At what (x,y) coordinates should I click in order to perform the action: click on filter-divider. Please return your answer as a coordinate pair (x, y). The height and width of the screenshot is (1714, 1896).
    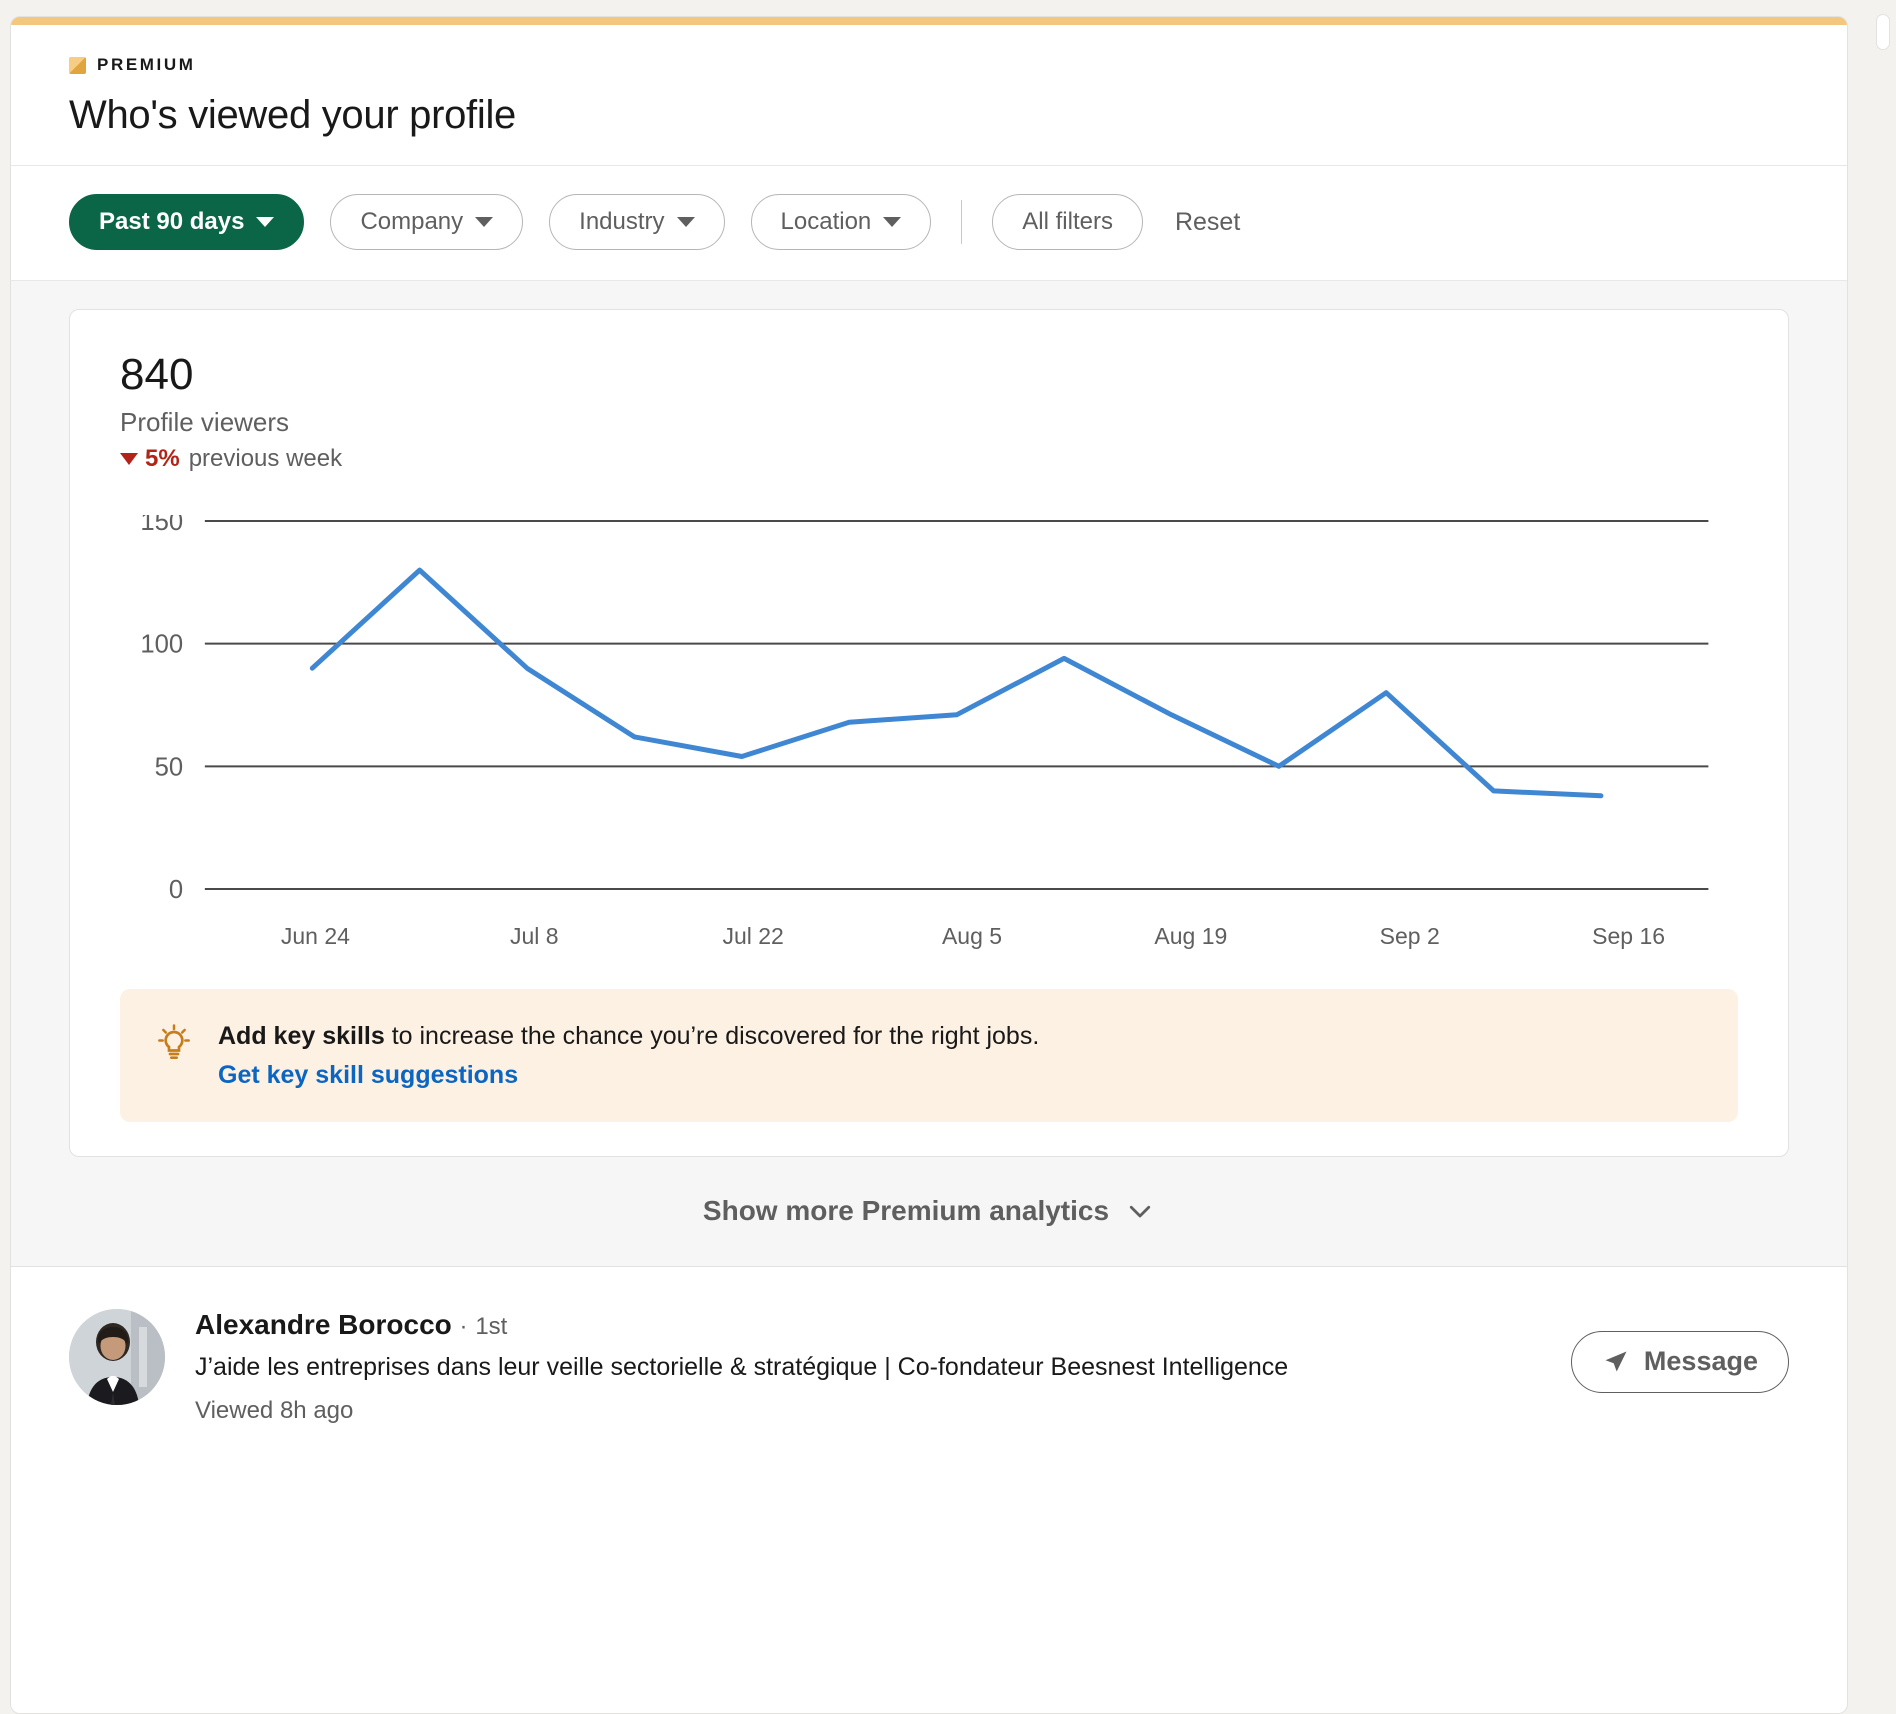
    Looking at the image, I should click on (962, 222).